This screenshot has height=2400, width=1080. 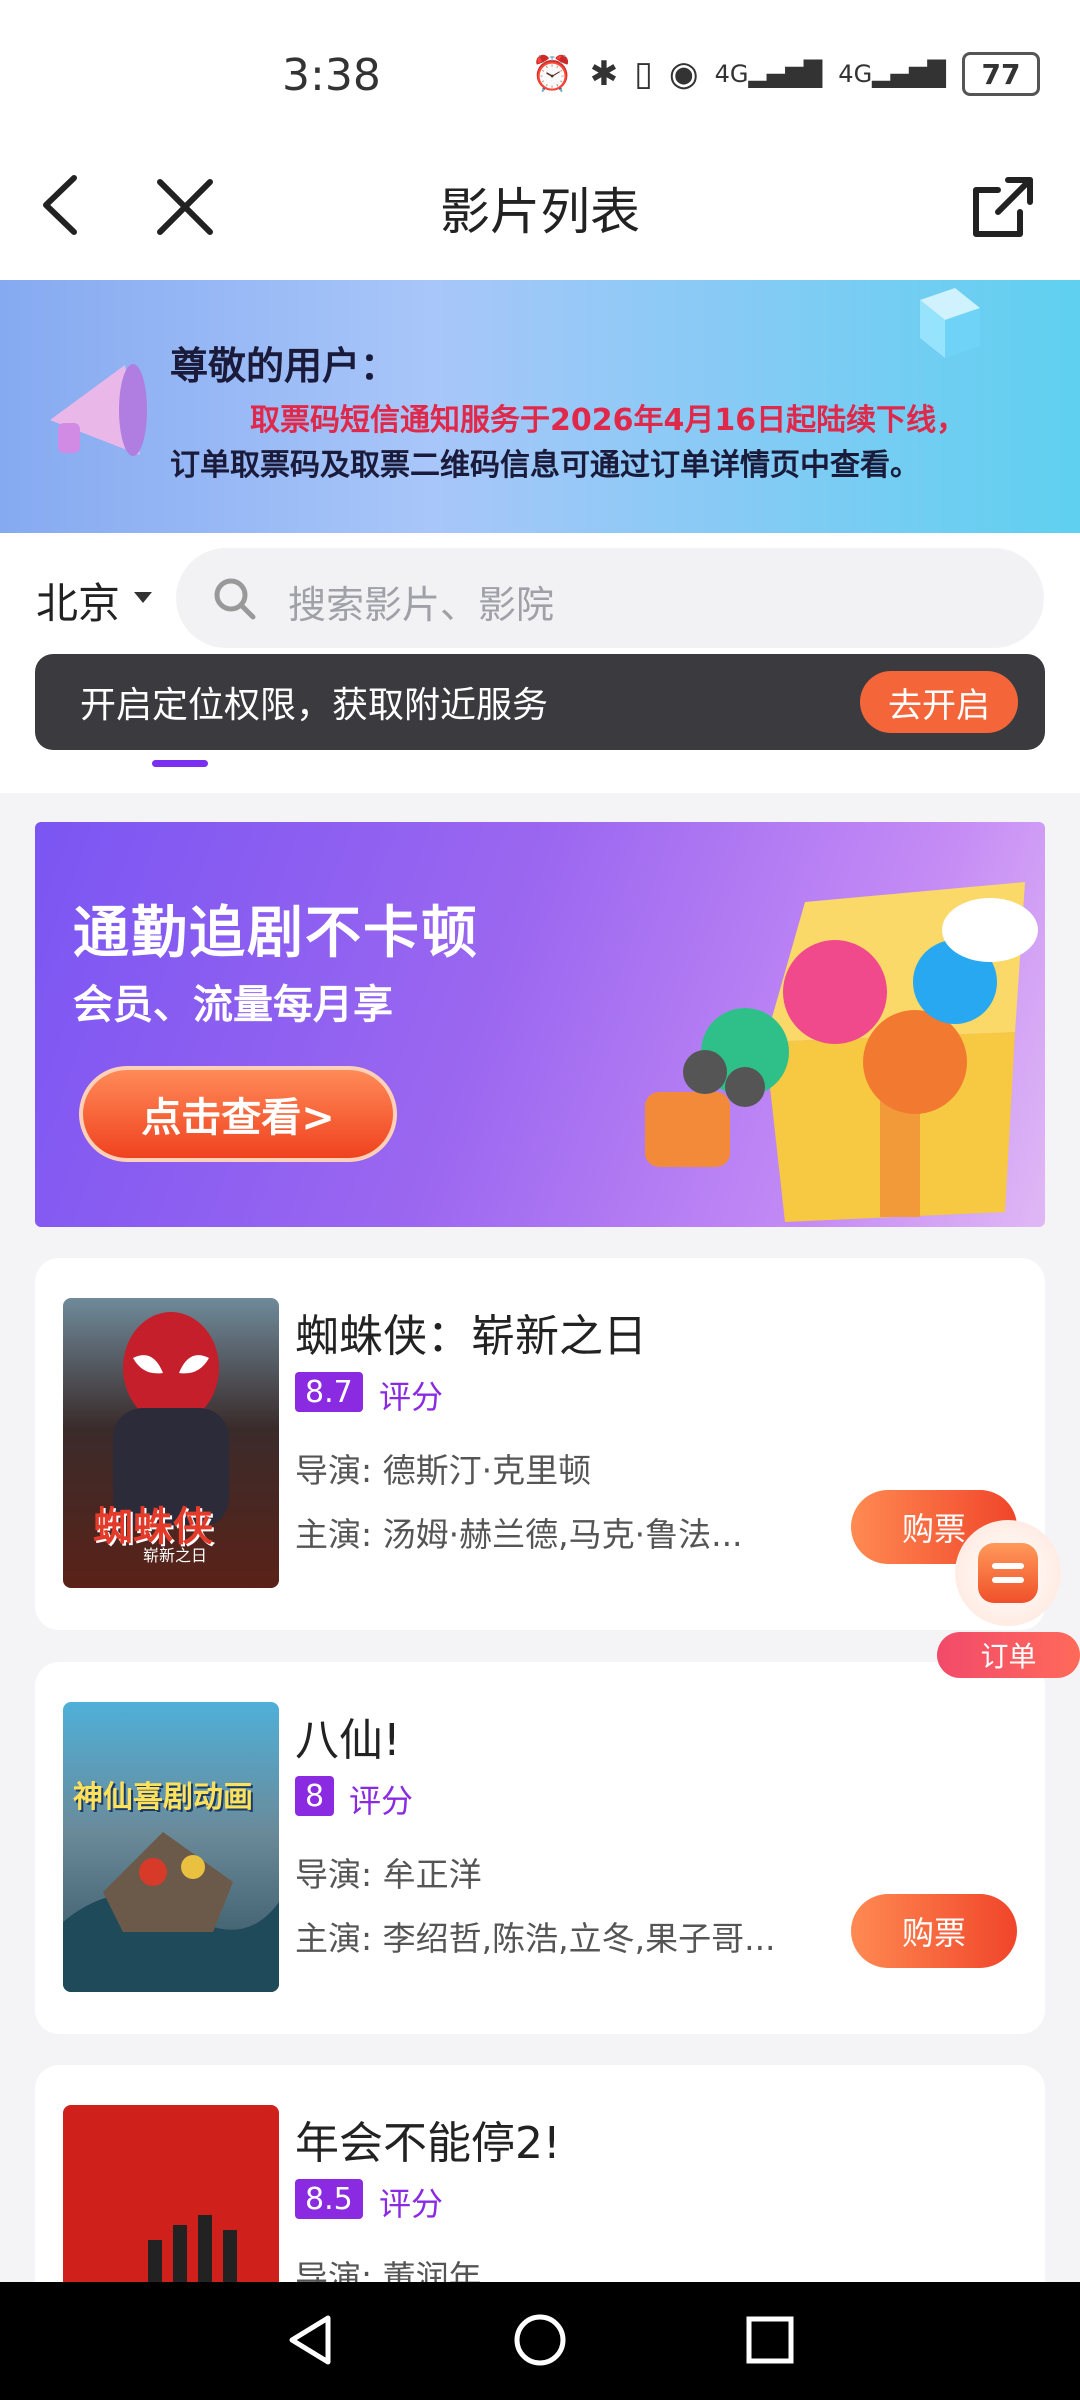 What do you see at coordinates (238, 1114) in the screenshot?
I see `promo-view-button: 点击查看>` at bounding box center [238, 1114].